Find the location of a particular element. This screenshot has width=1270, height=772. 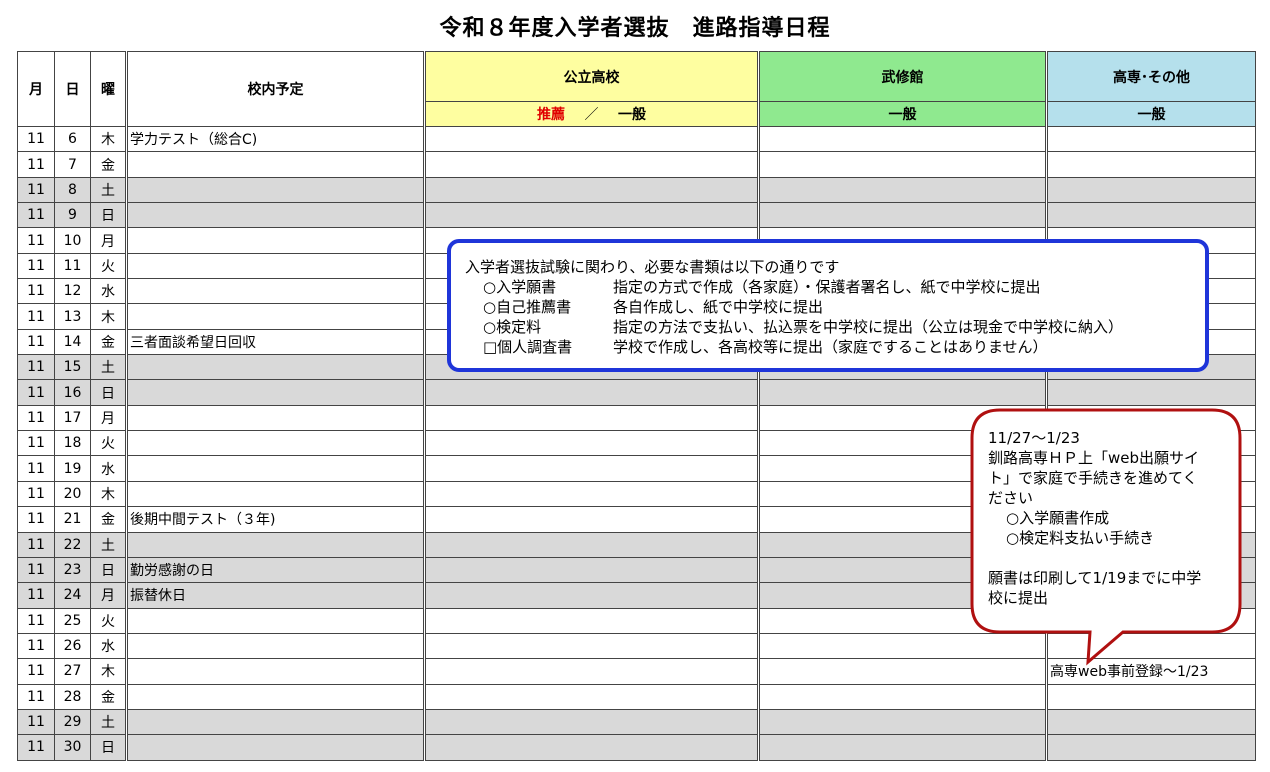

cell-day: 21 is located at coordinates (72, 519).